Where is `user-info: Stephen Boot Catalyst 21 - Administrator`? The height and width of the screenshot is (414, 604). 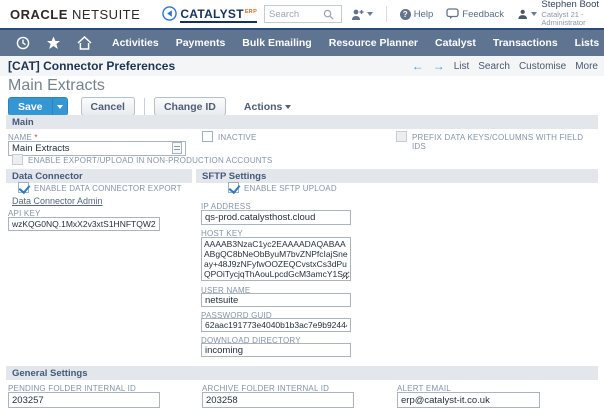 user-info: Stephen Boot Catalyst 21 - Administrator is located at coordinates (572, 14).